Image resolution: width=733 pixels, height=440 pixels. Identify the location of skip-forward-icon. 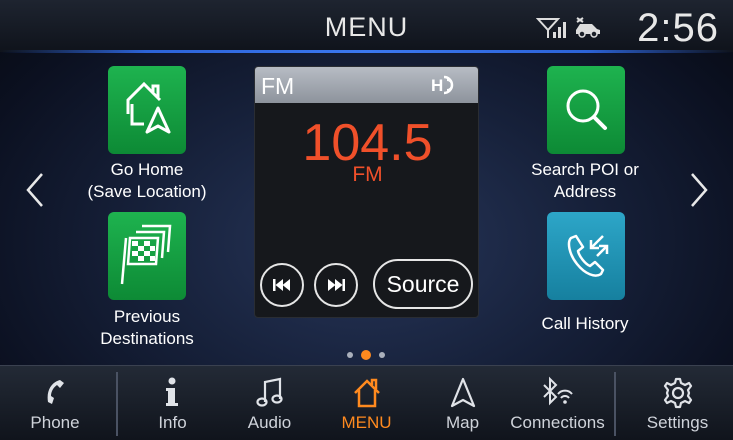
(336, 285).